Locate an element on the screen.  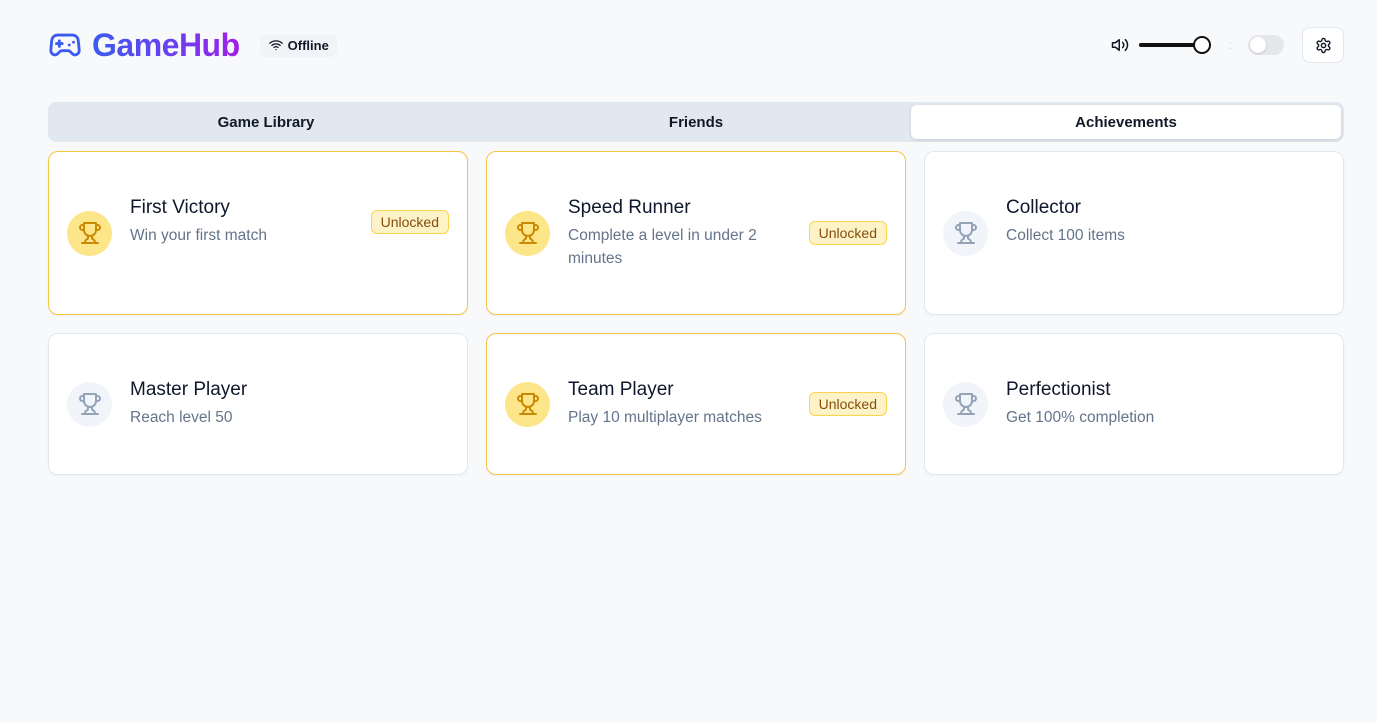
settings-button is located at coordinates (1323, 45).